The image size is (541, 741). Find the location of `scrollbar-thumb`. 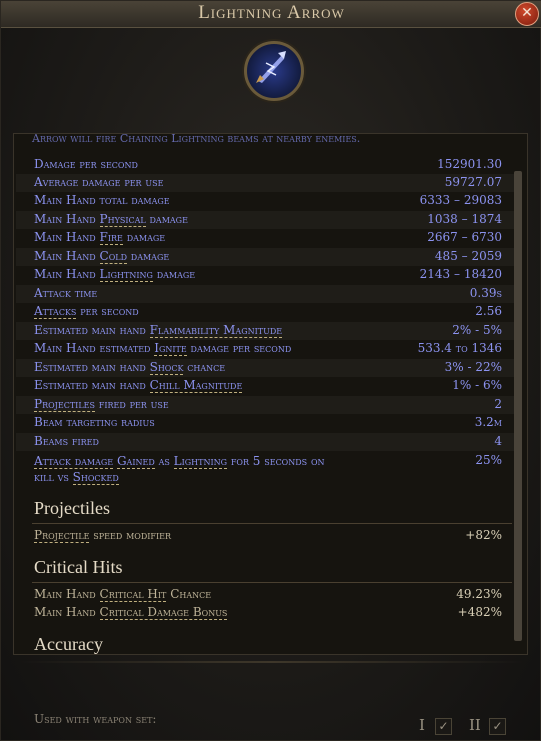

scrollbar-thumb is located at coordinates (518, 406).